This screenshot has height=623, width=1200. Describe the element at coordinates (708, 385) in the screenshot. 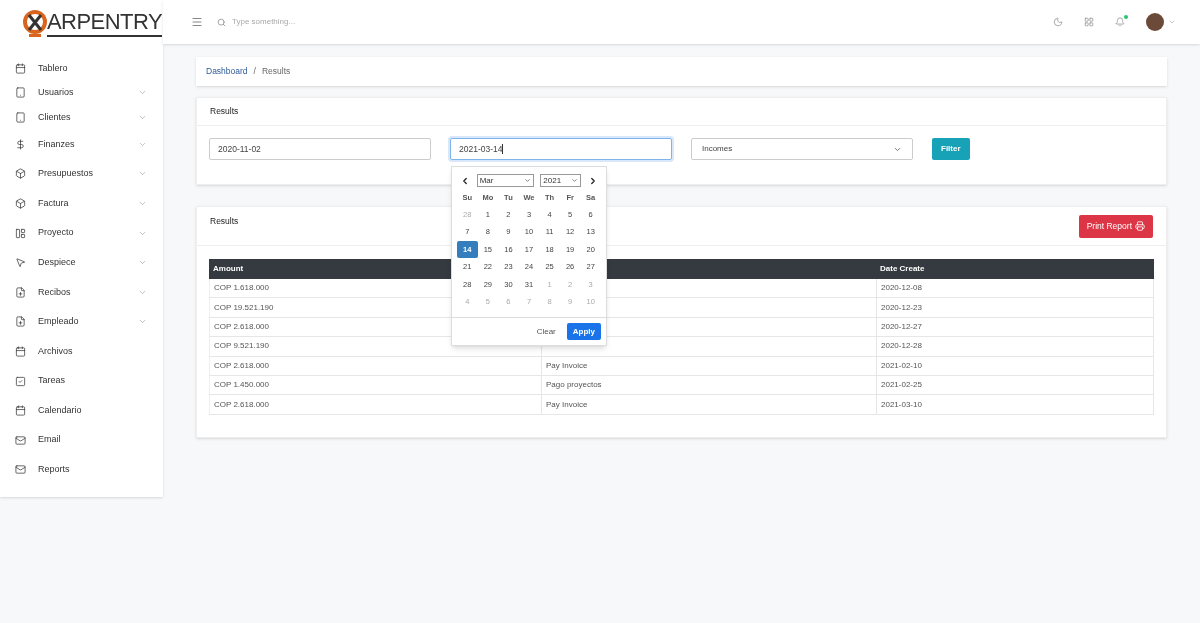

I see `table-cell: Pago proyectos` at that location.